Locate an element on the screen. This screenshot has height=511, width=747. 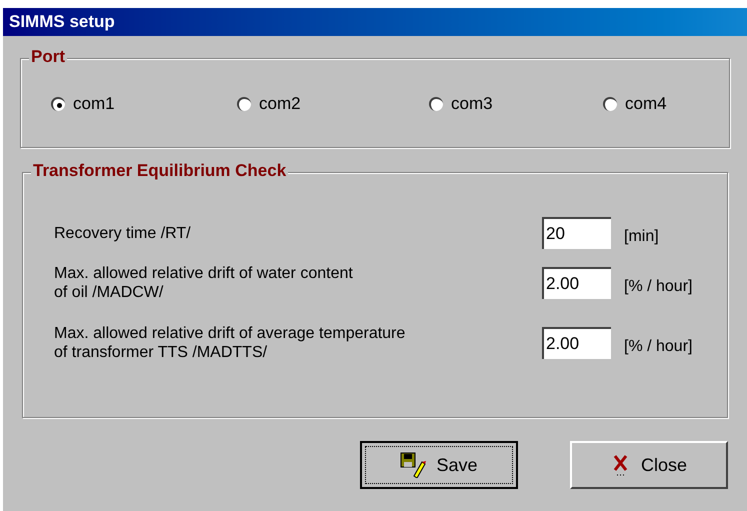
field-label: Max. allowed relative drift of water content of oil /MADCW/ is located at coordinates (204, 283).